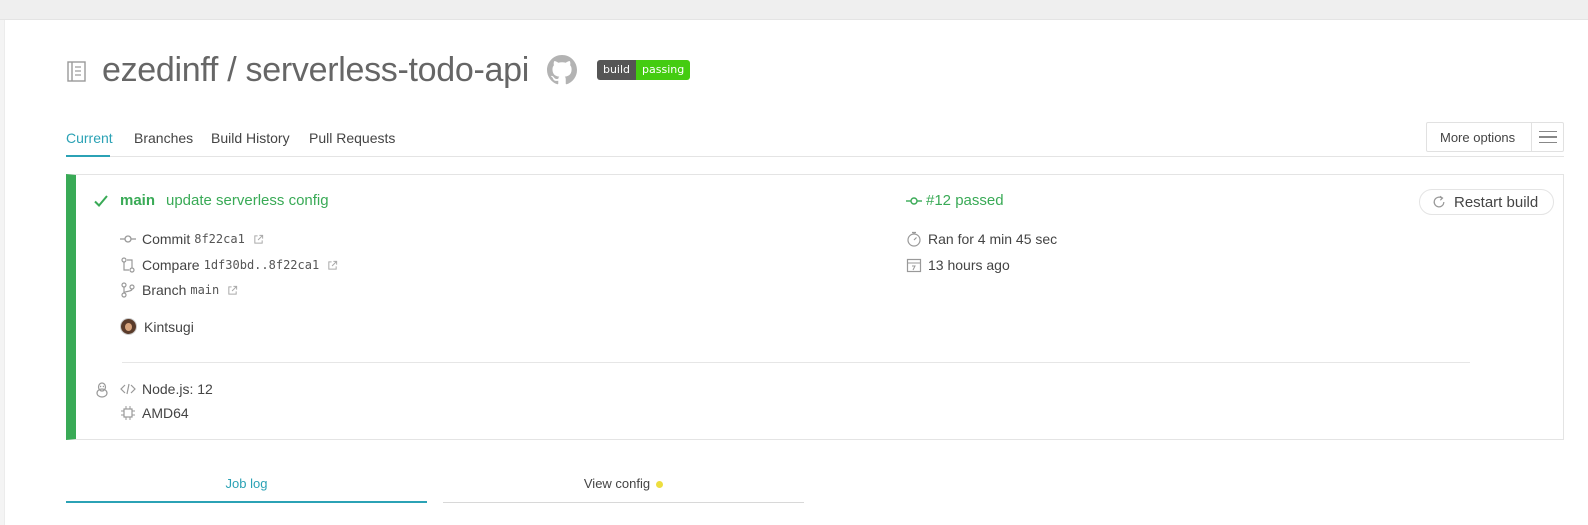 This screenshot has height=525, width=1588. I want to click on branch-row: Branch main, so click(179, 290).